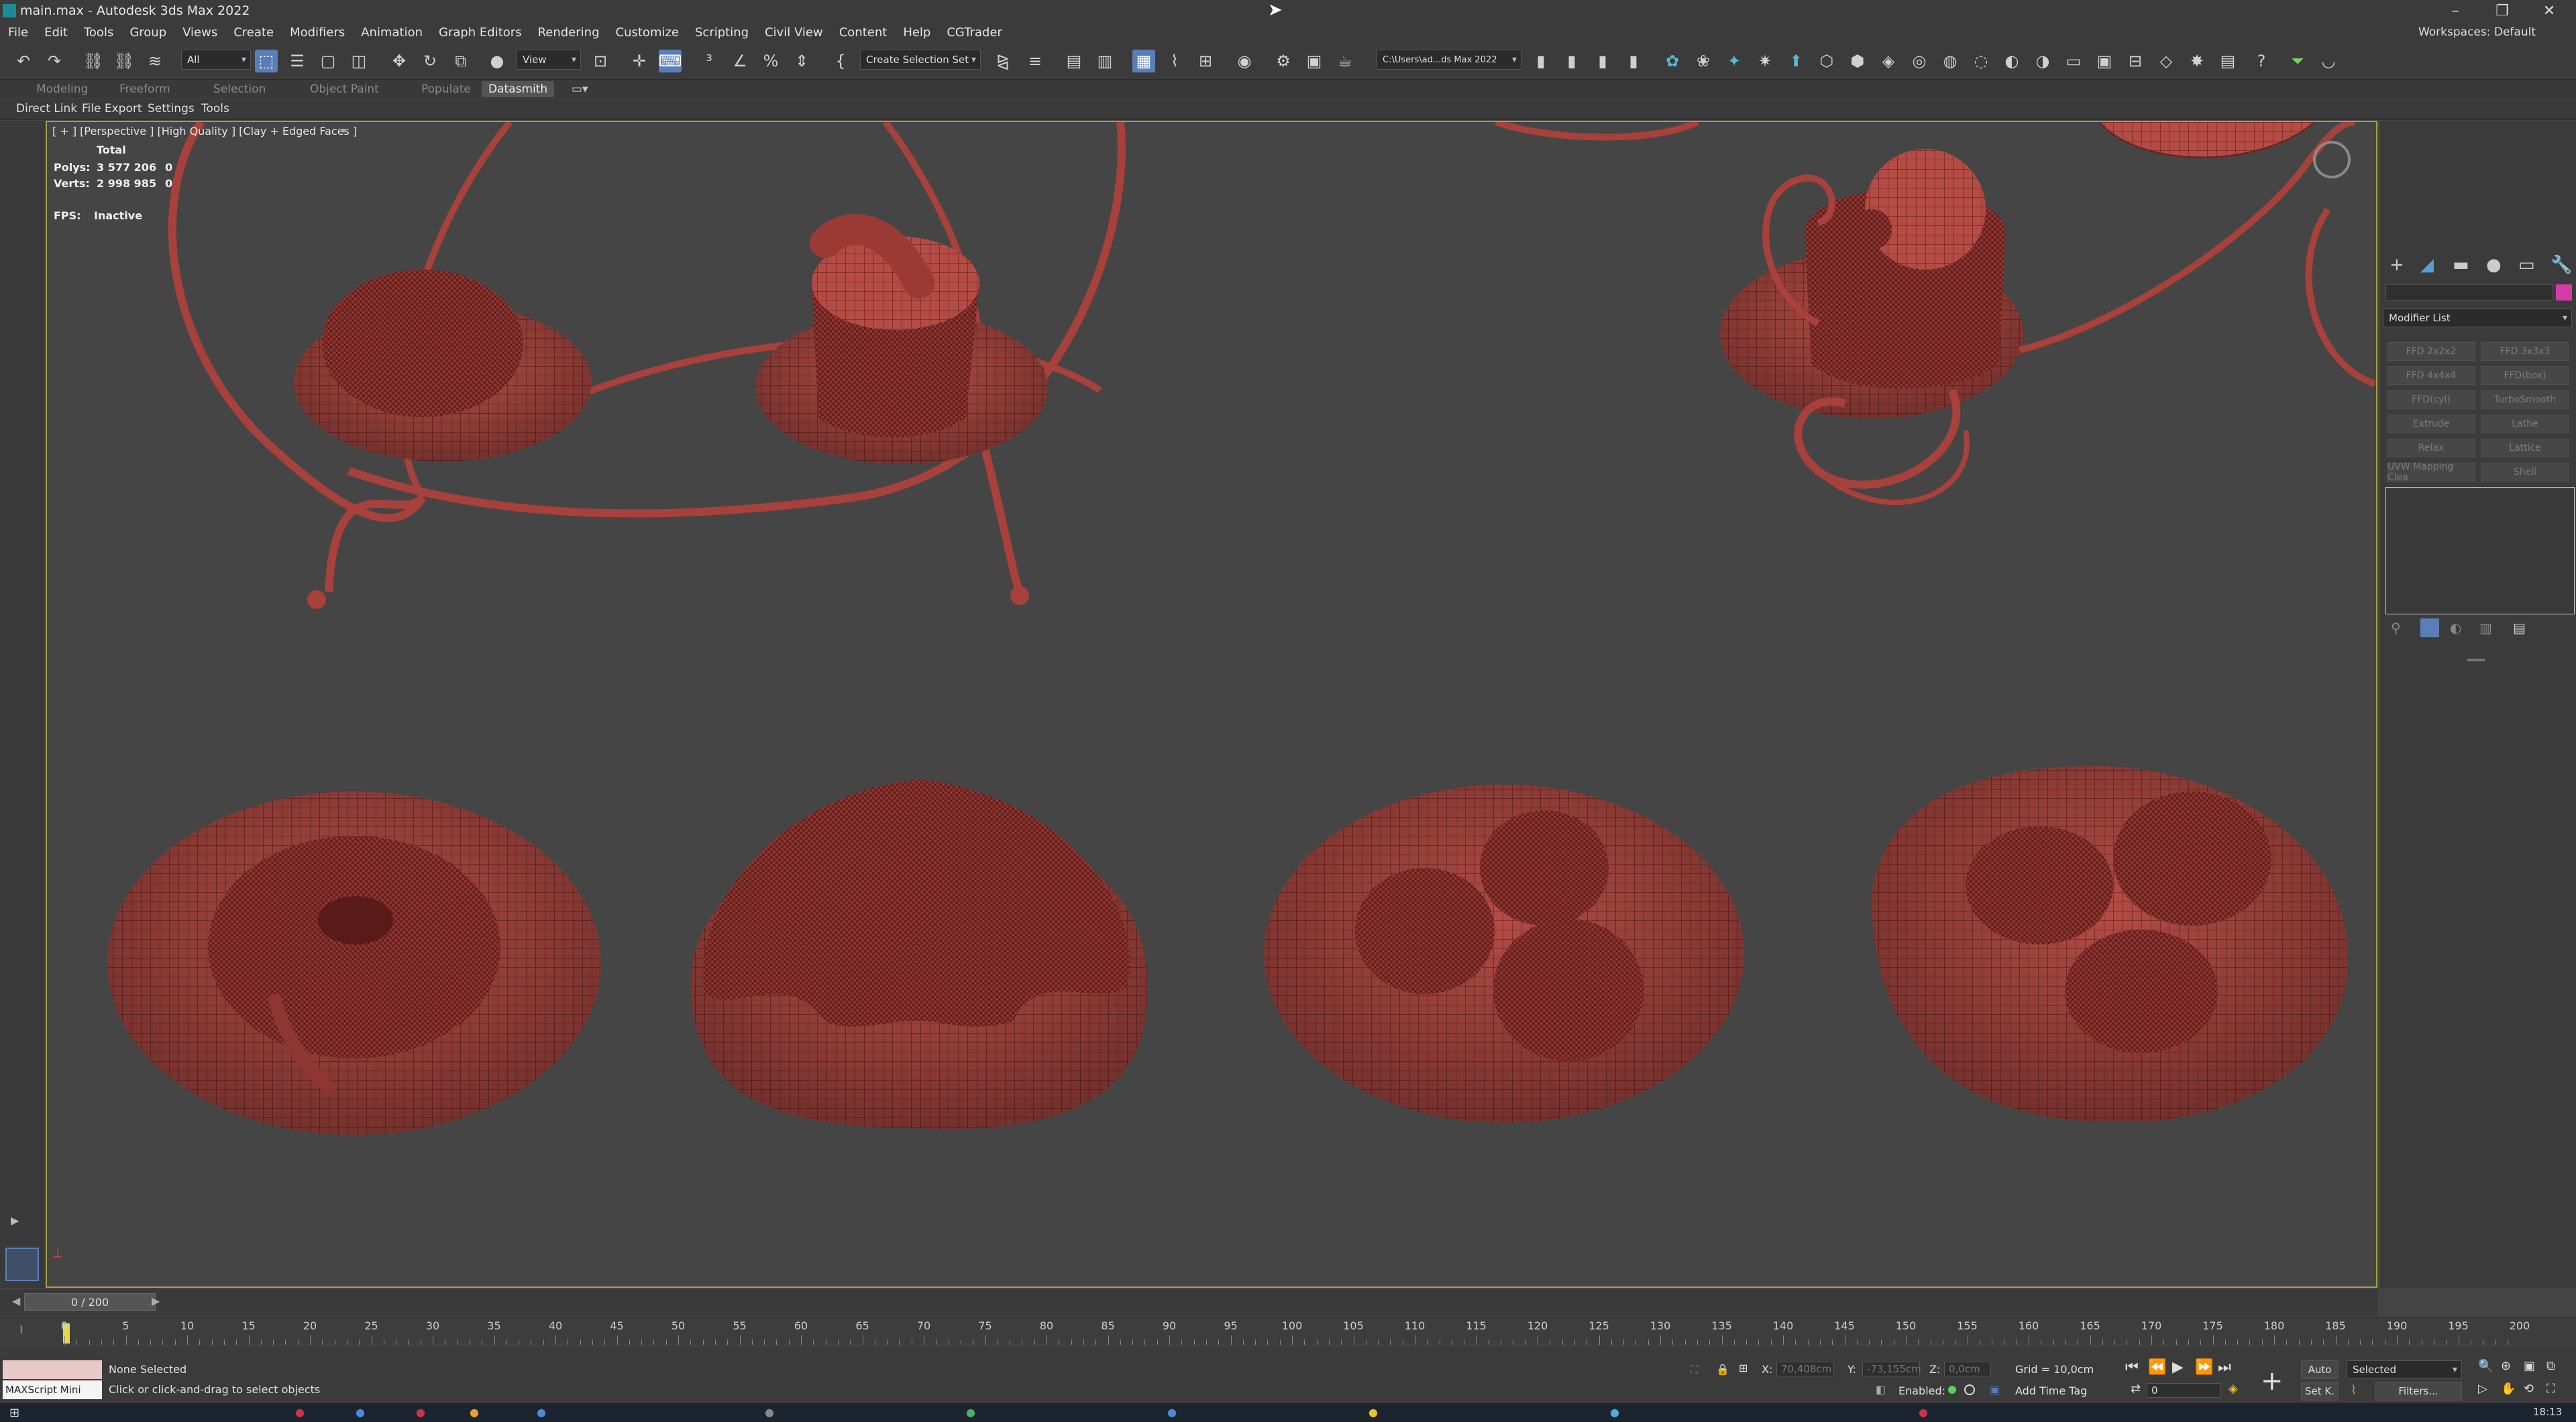  Describe the element at coordinates (399, 61) in the screenshot. I see `move-icon: ✥` at that location.